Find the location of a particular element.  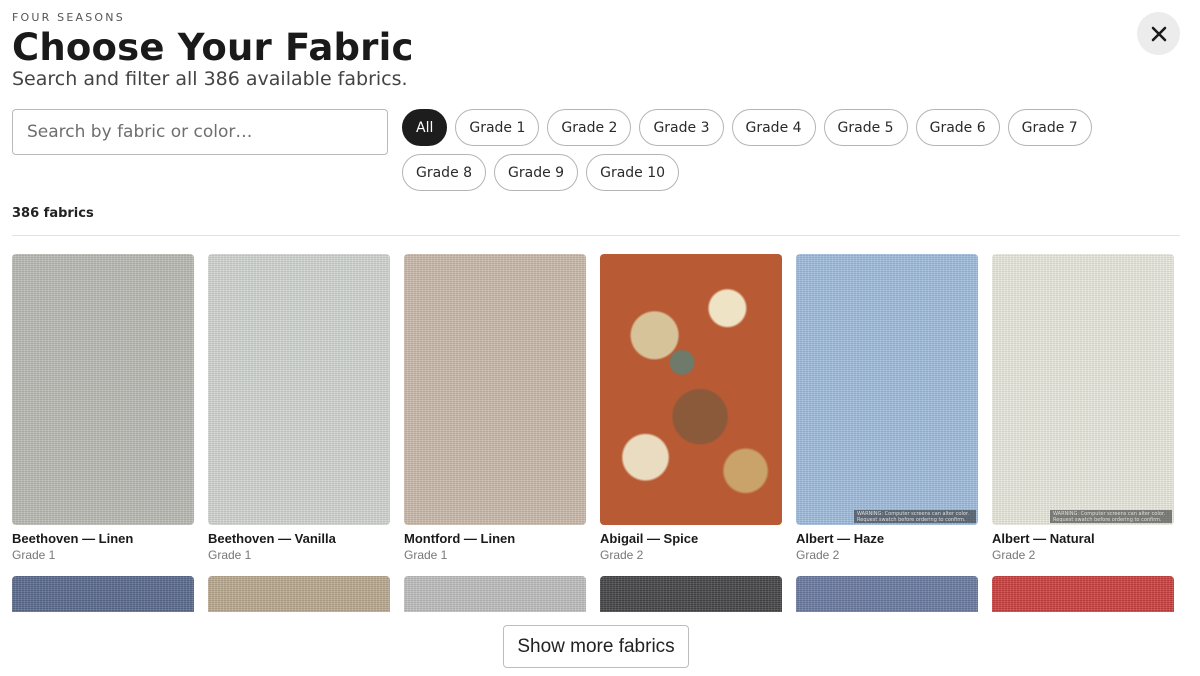

filter-chip-grade-5: Grade 5 is located at coordinates (865, 127).